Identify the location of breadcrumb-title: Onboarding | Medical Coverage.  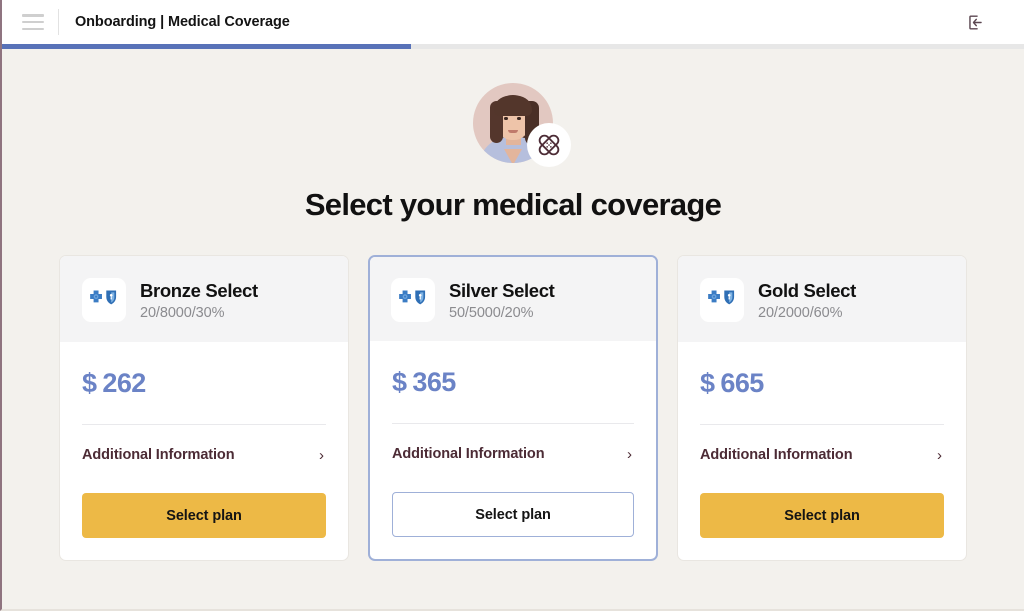
(182, 22).